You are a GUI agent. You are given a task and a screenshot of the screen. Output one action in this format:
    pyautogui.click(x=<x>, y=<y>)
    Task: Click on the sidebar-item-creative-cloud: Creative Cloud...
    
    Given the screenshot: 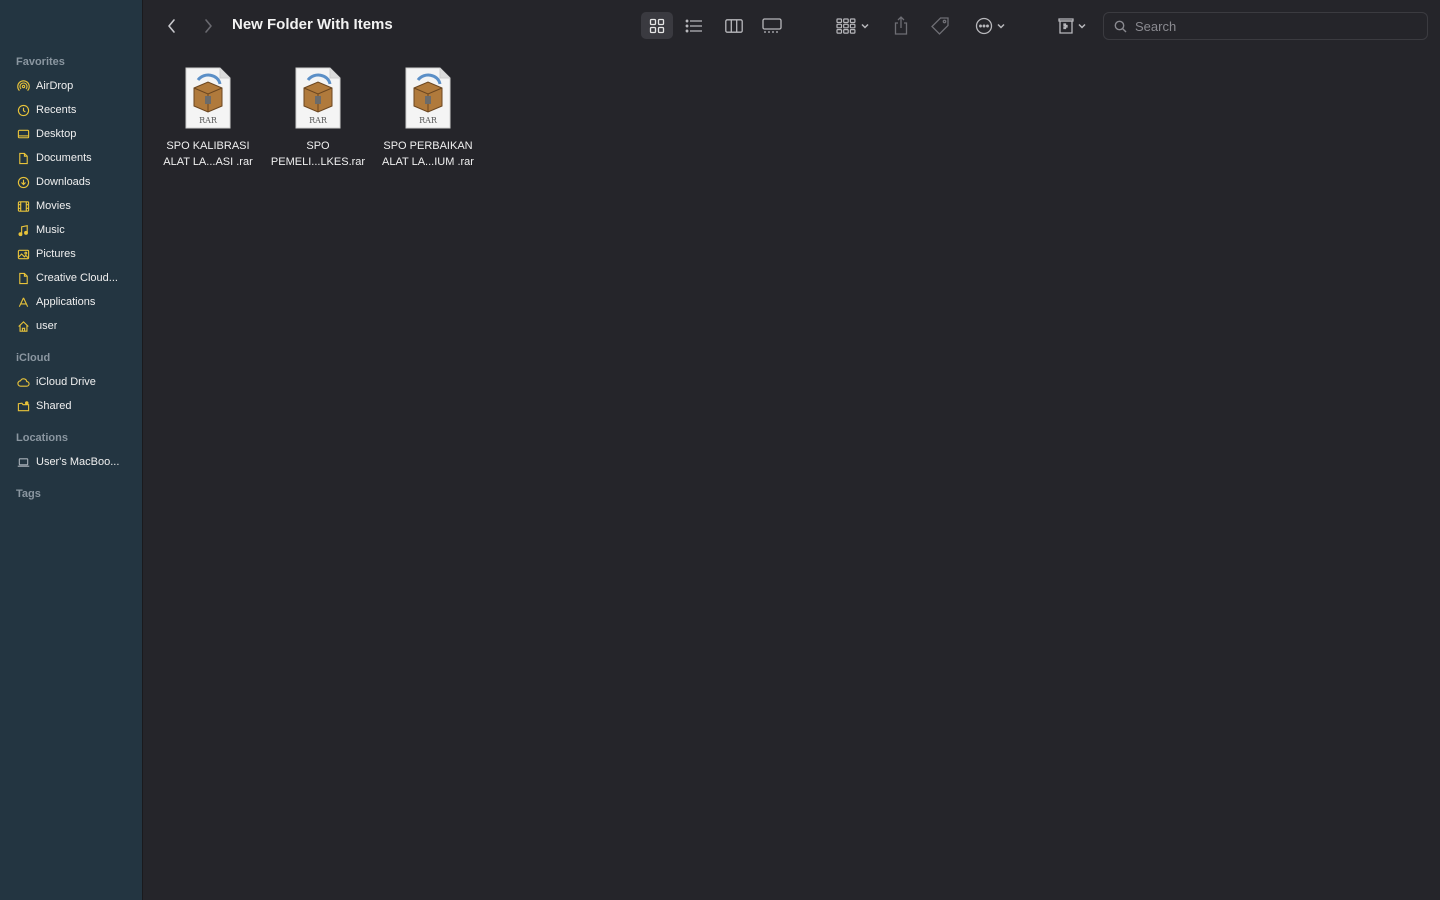 What is the action you would take?
    pyautogui.click(x=71, y=278)
    